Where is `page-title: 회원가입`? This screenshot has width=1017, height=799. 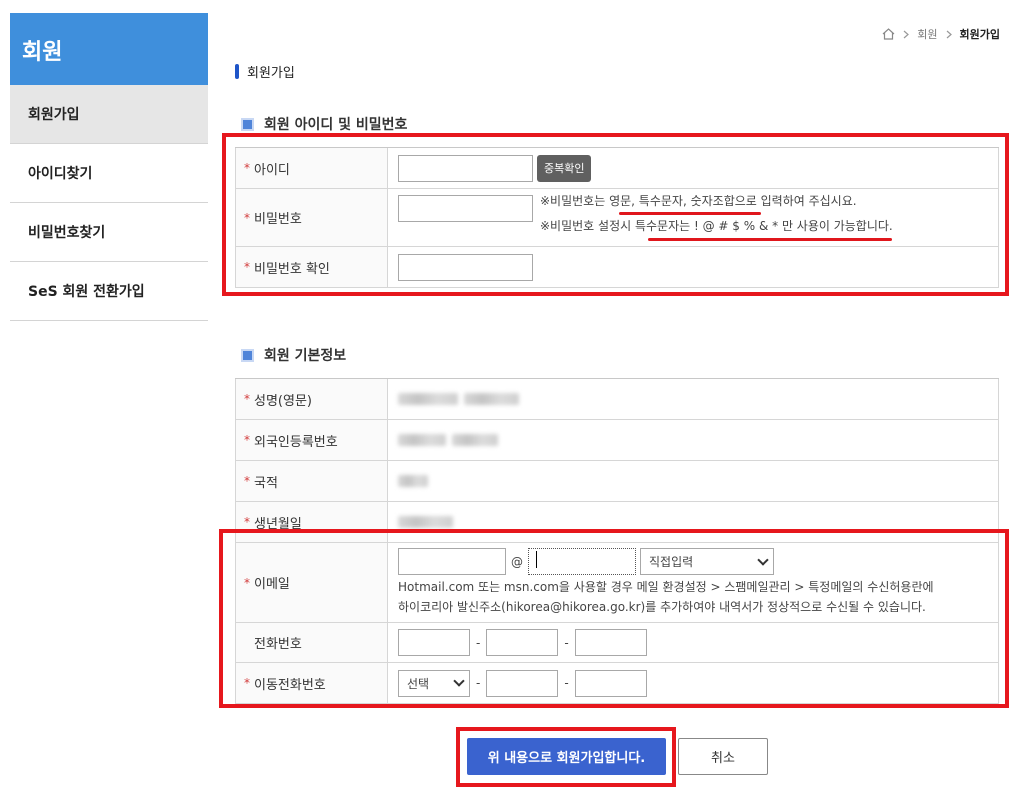 page-title: 회원가입 is located at coordinates (265, 71).